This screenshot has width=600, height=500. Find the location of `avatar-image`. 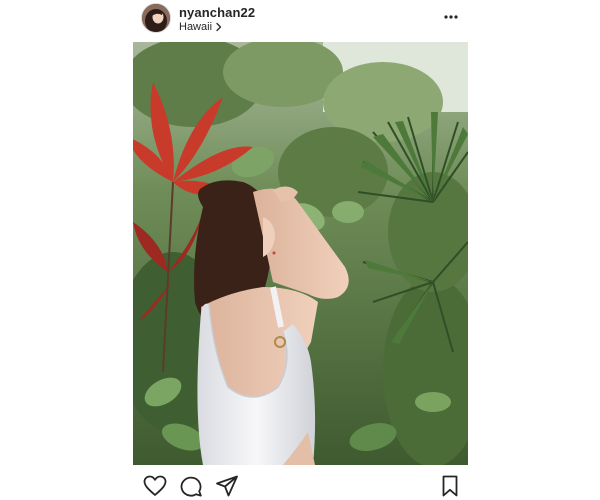

avatar-image is located at coordinates (156, 18).